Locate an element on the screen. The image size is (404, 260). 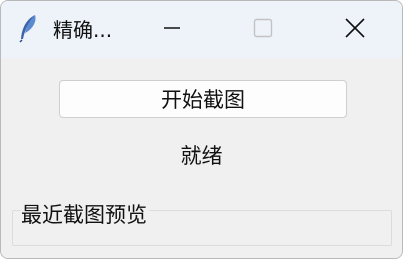
start-capture-button: 开始截图 is located at coordinates (203, 99).